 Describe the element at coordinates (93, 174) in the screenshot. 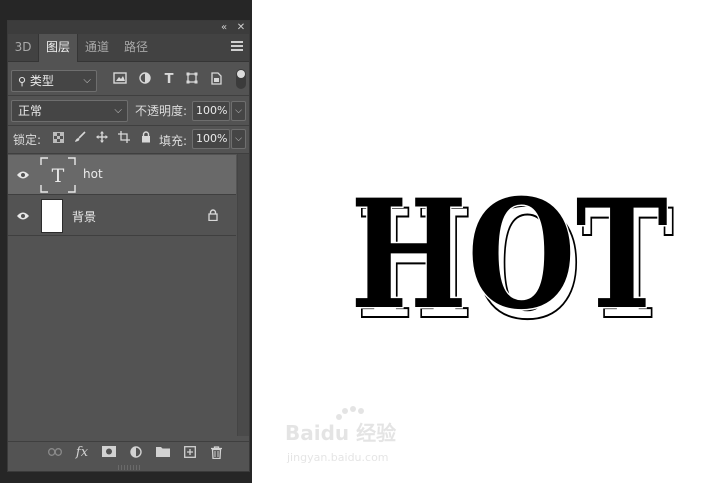

I see `layer-name: hot` at that location.